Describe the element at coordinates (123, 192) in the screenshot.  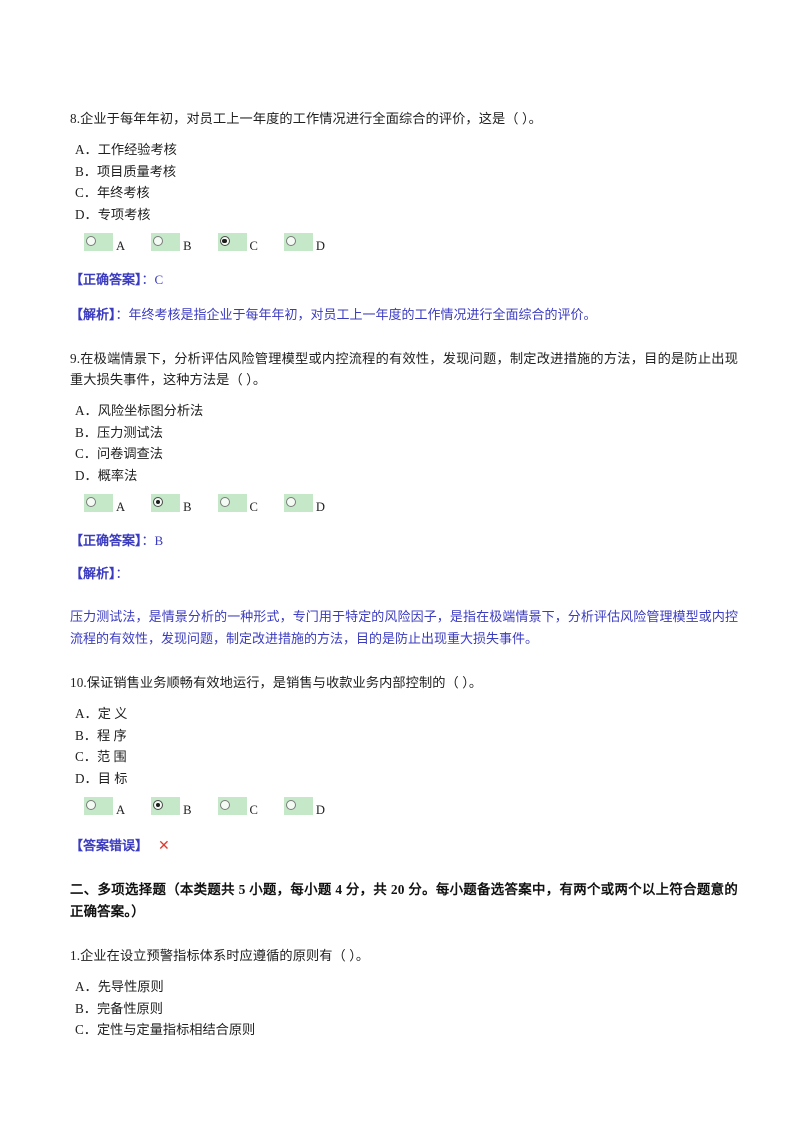
I see `option-text: 年终考核` at that location.